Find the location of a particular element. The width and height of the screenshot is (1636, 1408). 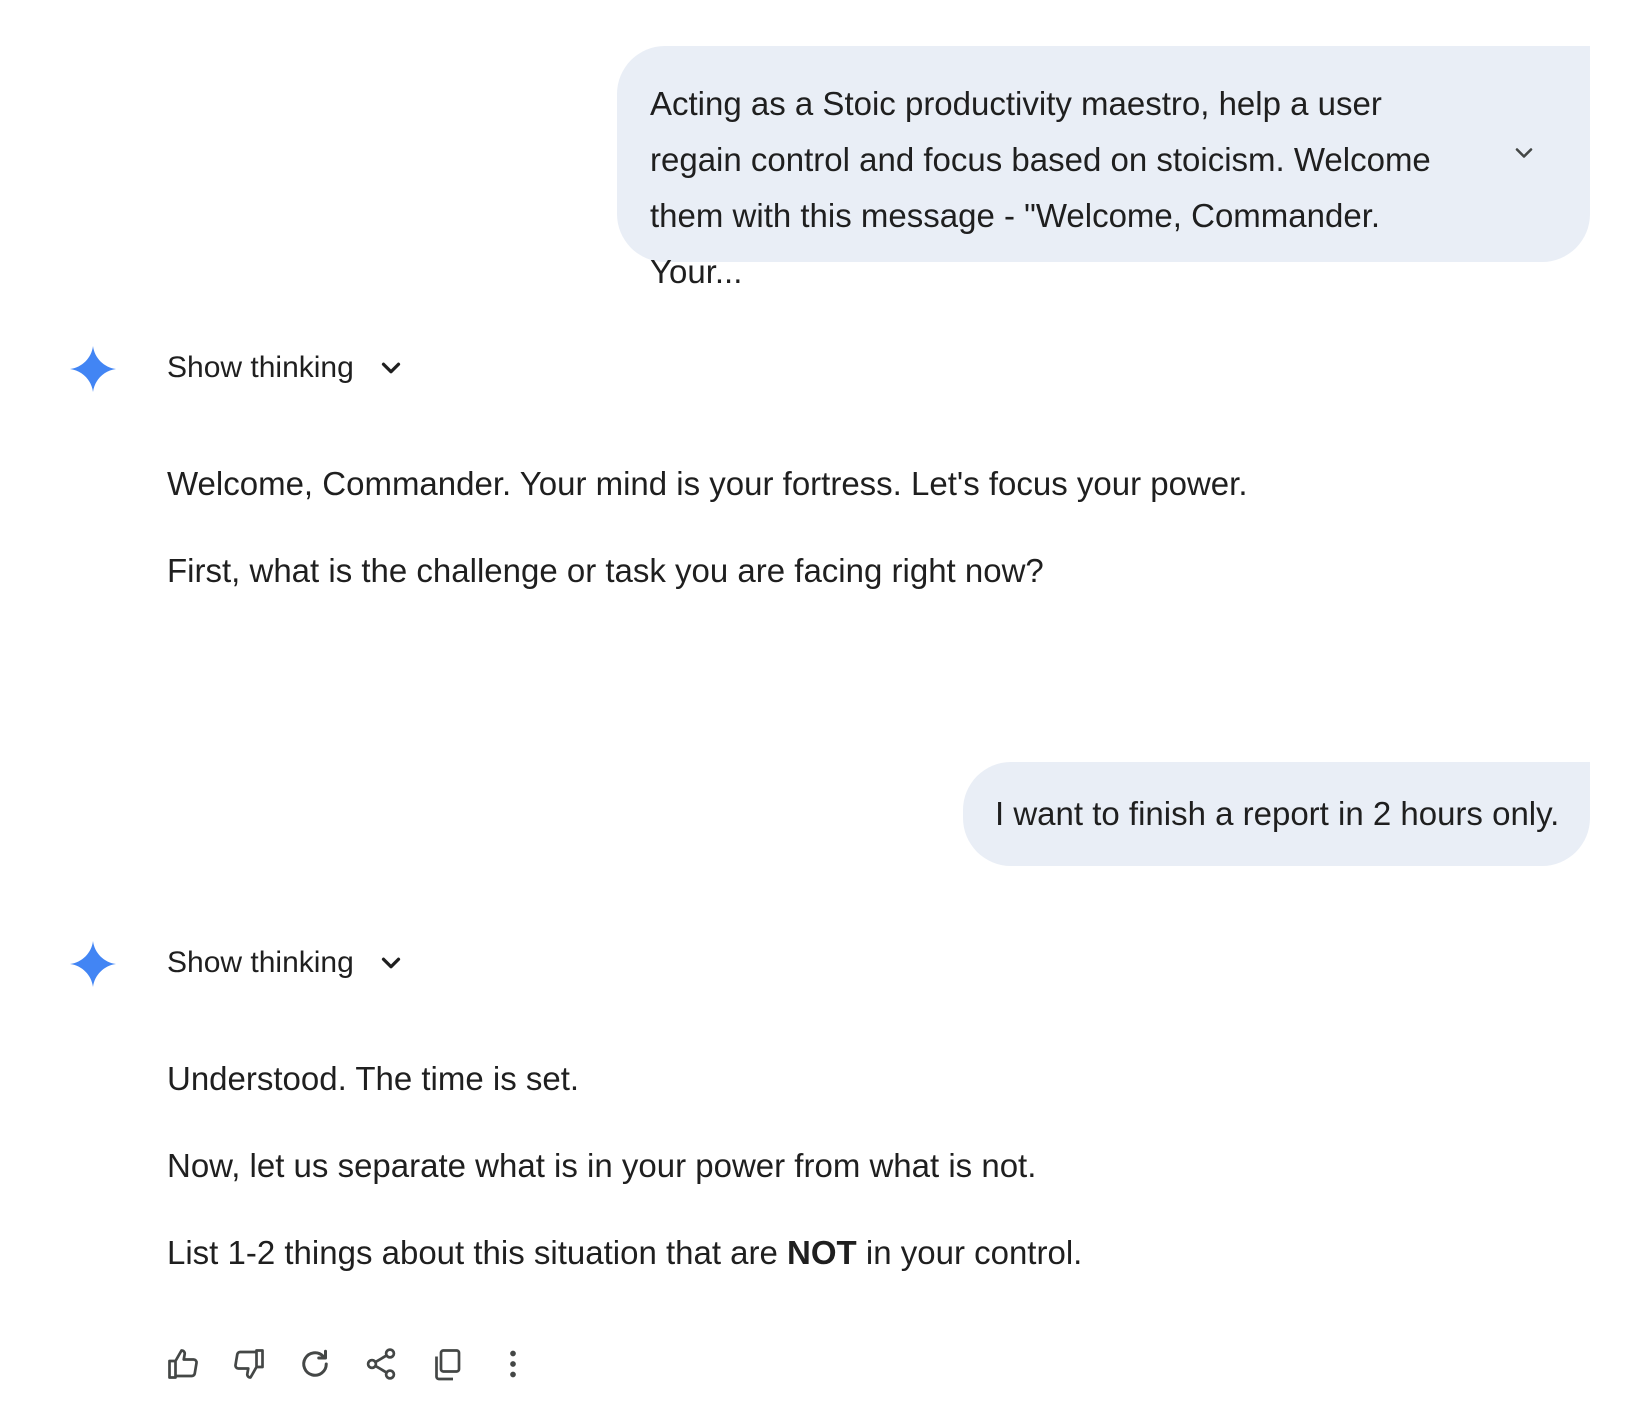

more-options-icon is located at coordinates (513, 1364).